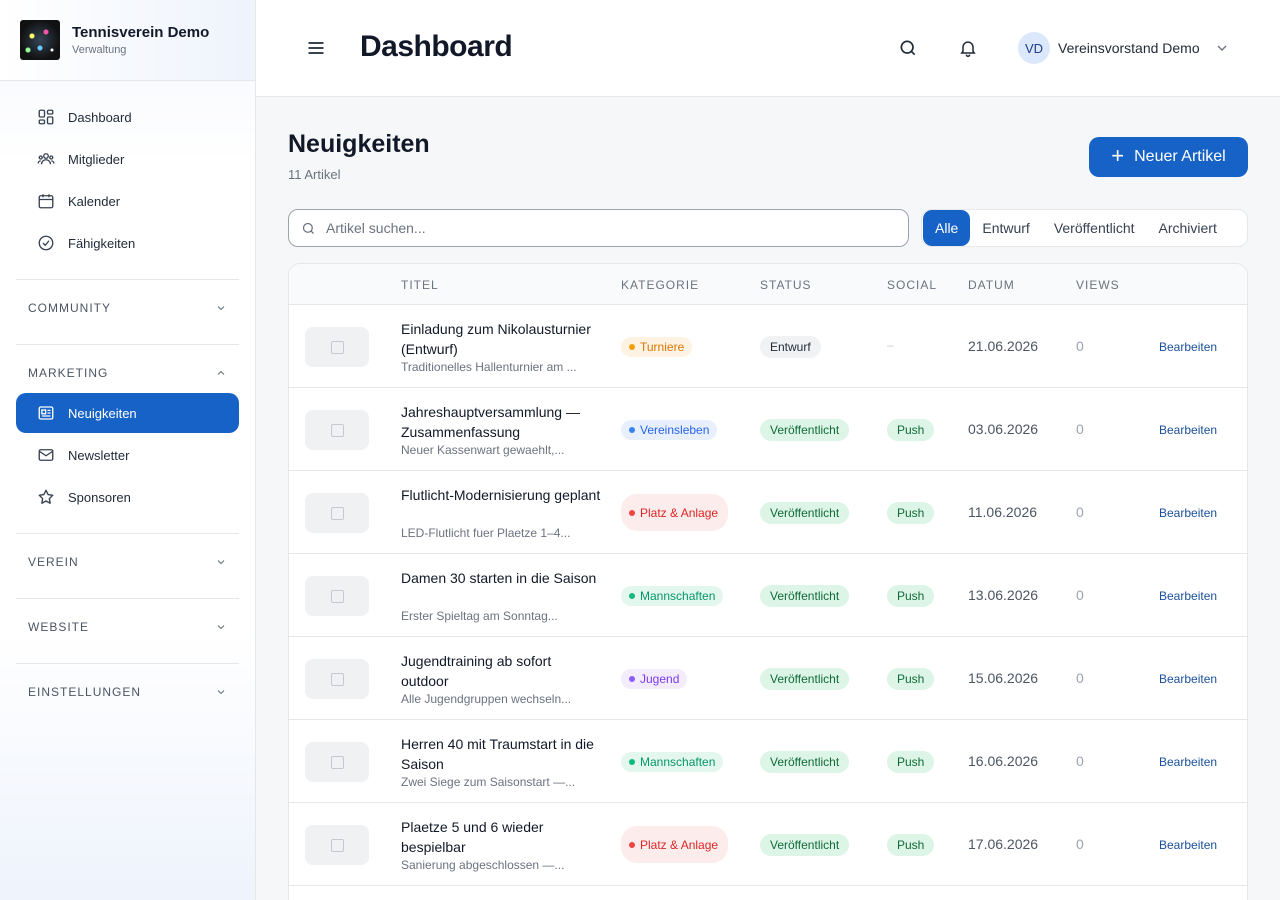  Describe the element at coordinates (912, 285) in the screenshot. I see `column-header: SOCIAL` at that location.